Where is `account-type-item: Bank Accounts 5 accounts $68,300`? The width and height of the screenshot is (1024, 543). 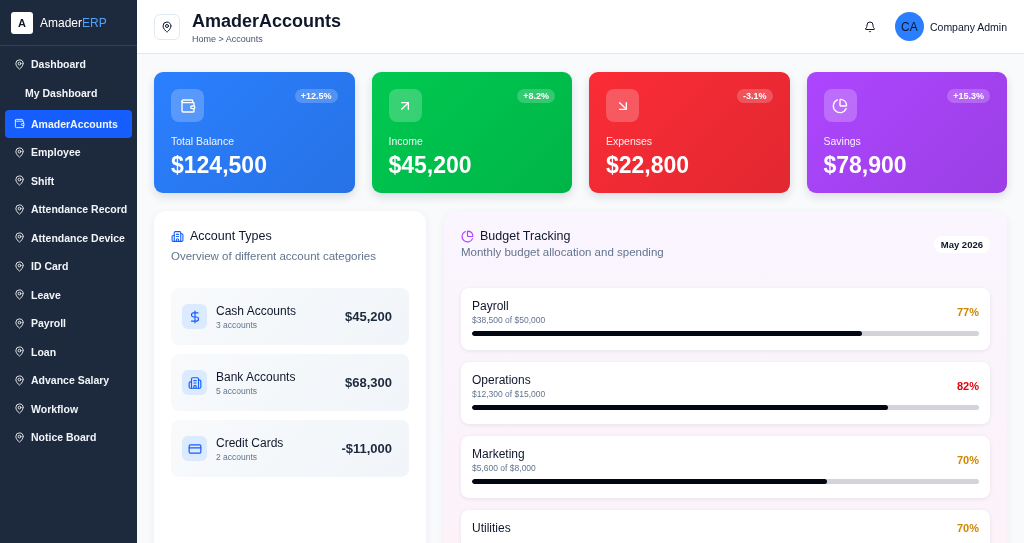 account-type-item: Bank Accounts 5 accounts $68,300 is located at coordinates (290, 382).